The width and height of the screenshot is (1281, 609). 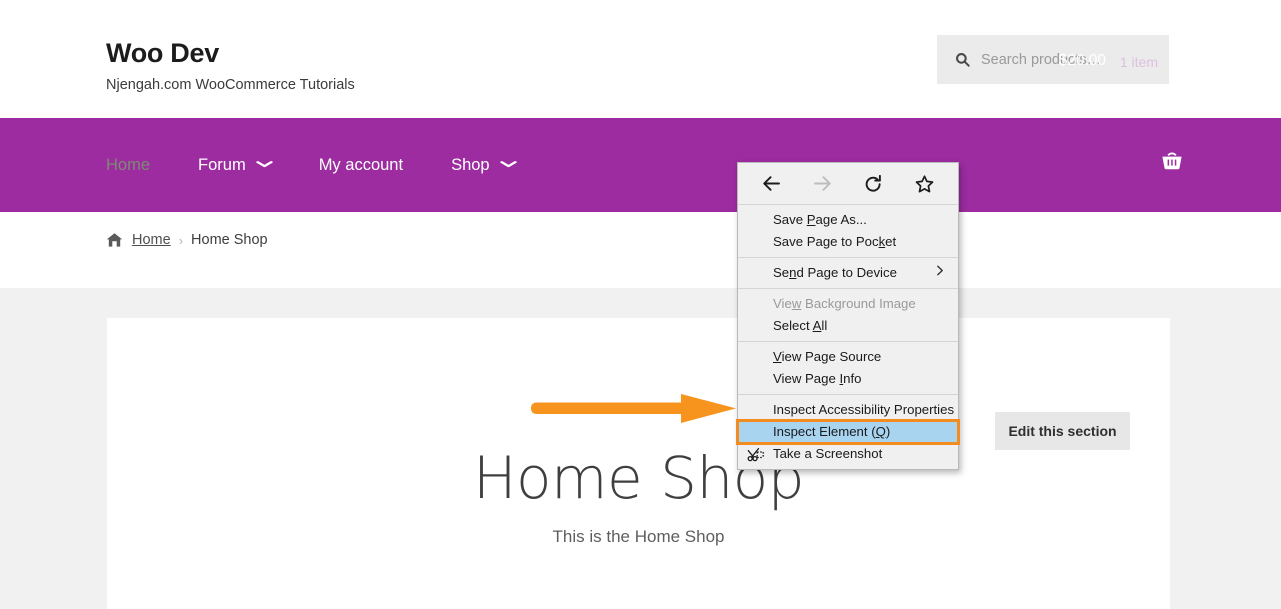 I want to click on menu-item-send-page-to-device: Send Page to Device, so click(x=848, y=273).